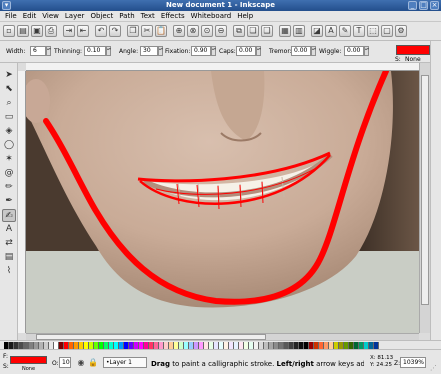 The height and width of the screenshot is (374, 441). I want to click on connector-tool-icon: ⇄, so click(9, 243).